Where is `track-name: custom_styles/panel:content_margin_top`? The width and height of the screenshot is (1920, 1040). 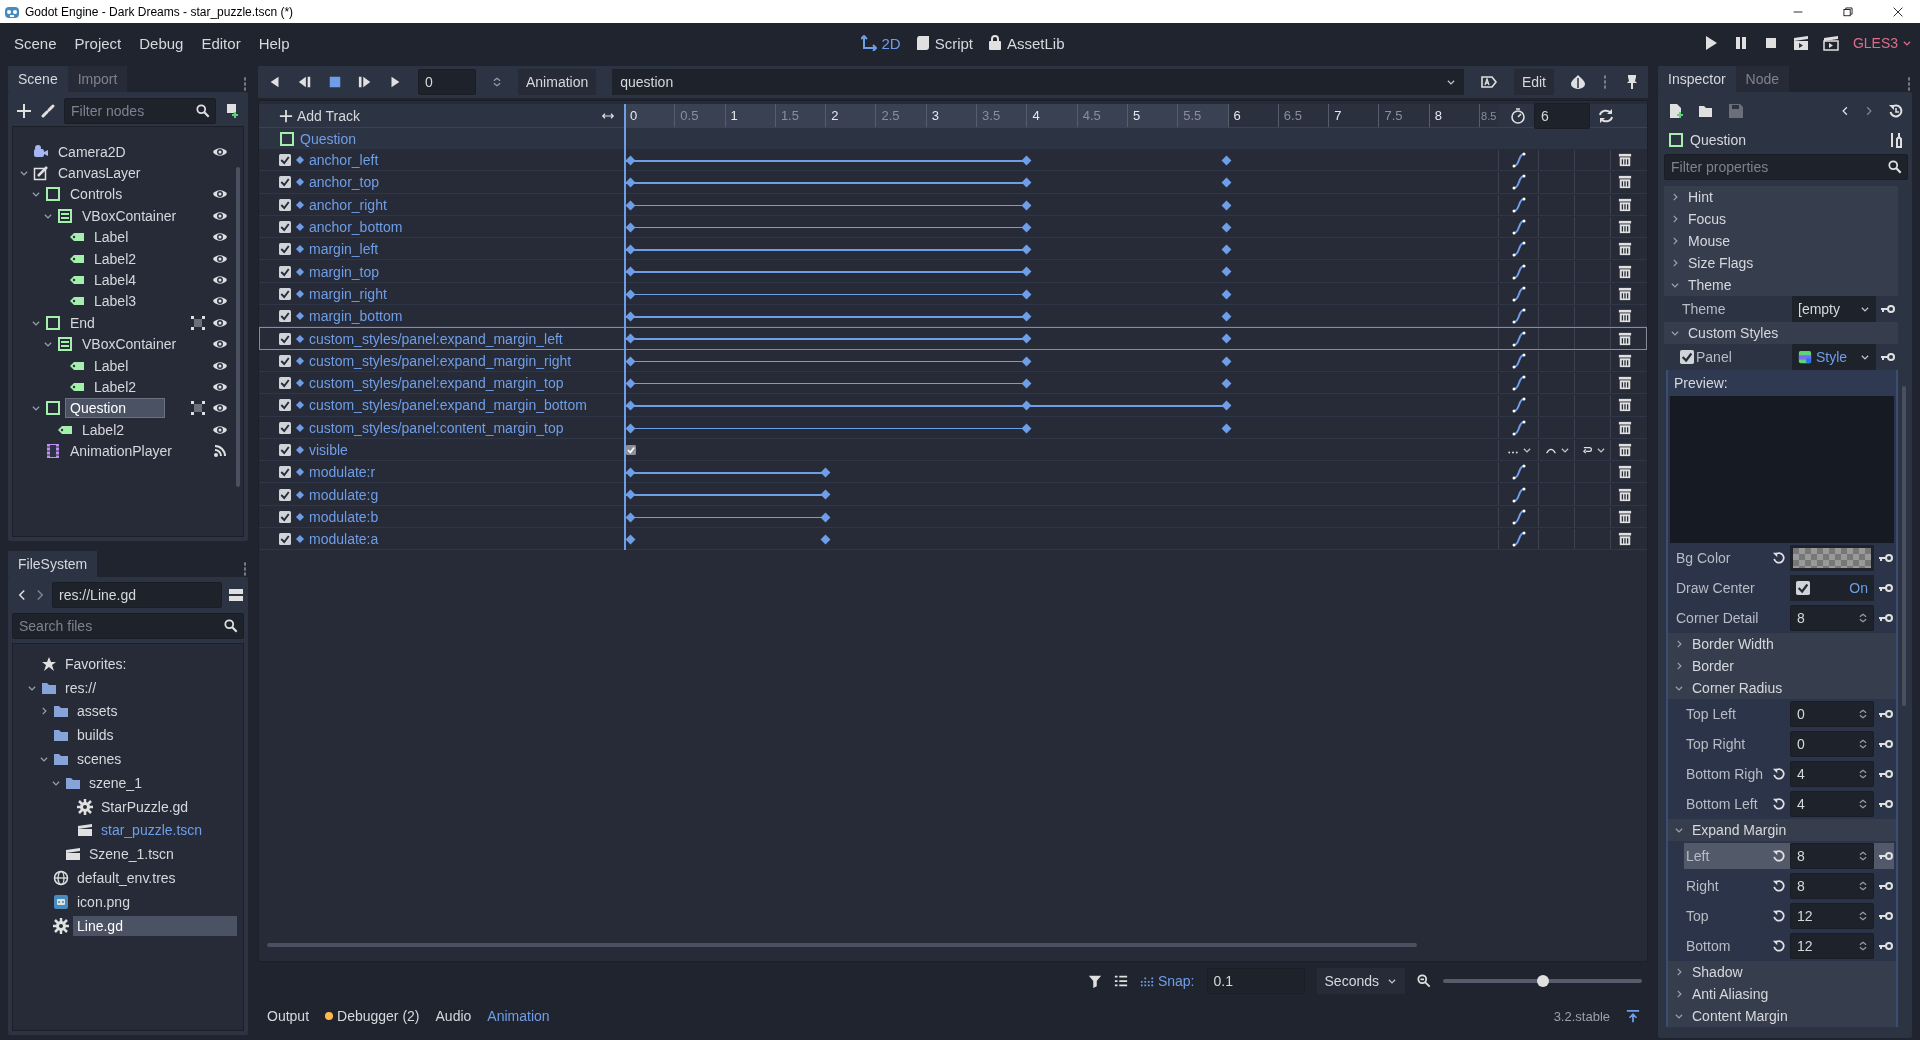
track-name: custom_styles/panel:content_margin_top is located at coordinates (436, 427).